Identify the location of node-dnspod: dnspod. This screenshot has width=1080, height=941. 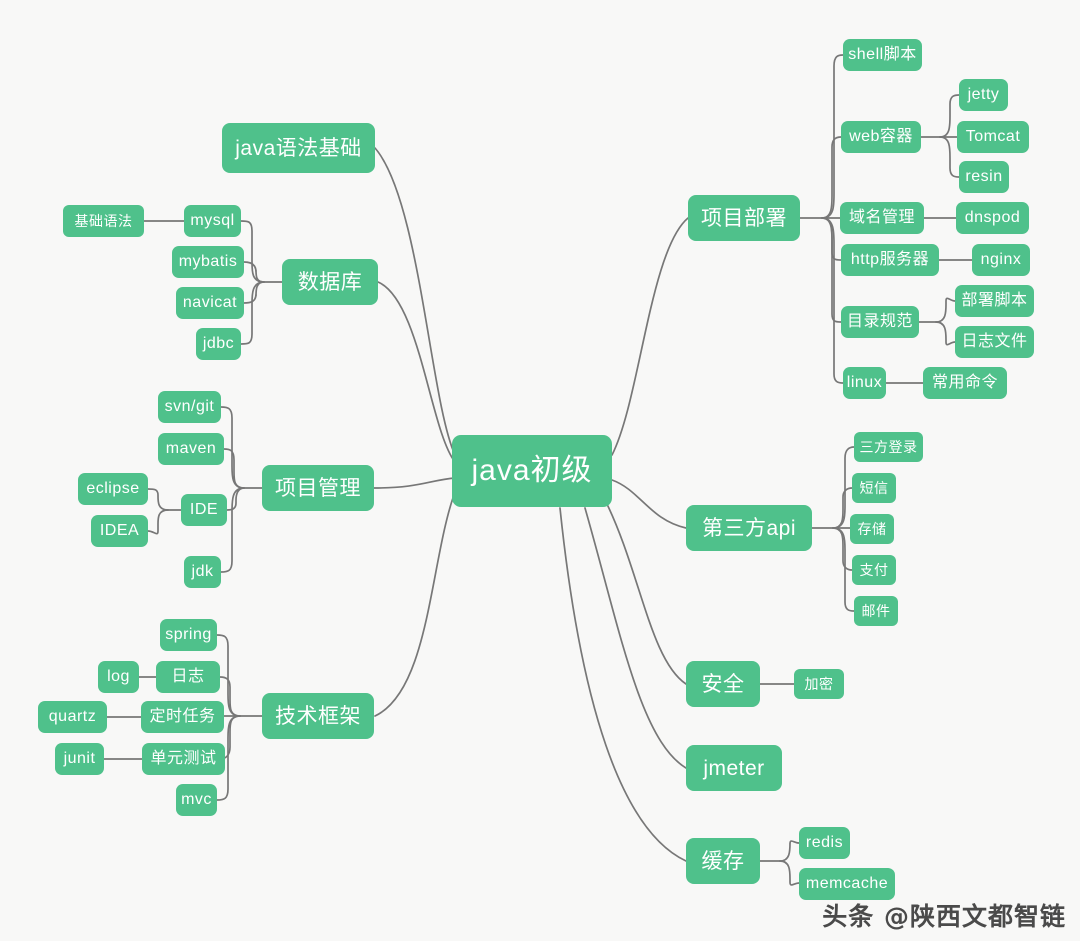
(992, 218).